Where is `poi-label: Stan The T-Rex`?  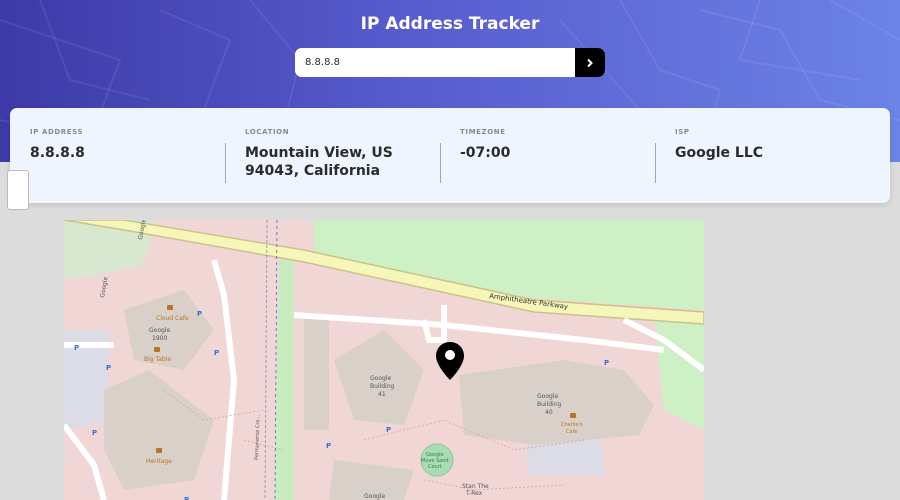 poi-label: Stan The T-Rex is located at coordinates (475, 490).